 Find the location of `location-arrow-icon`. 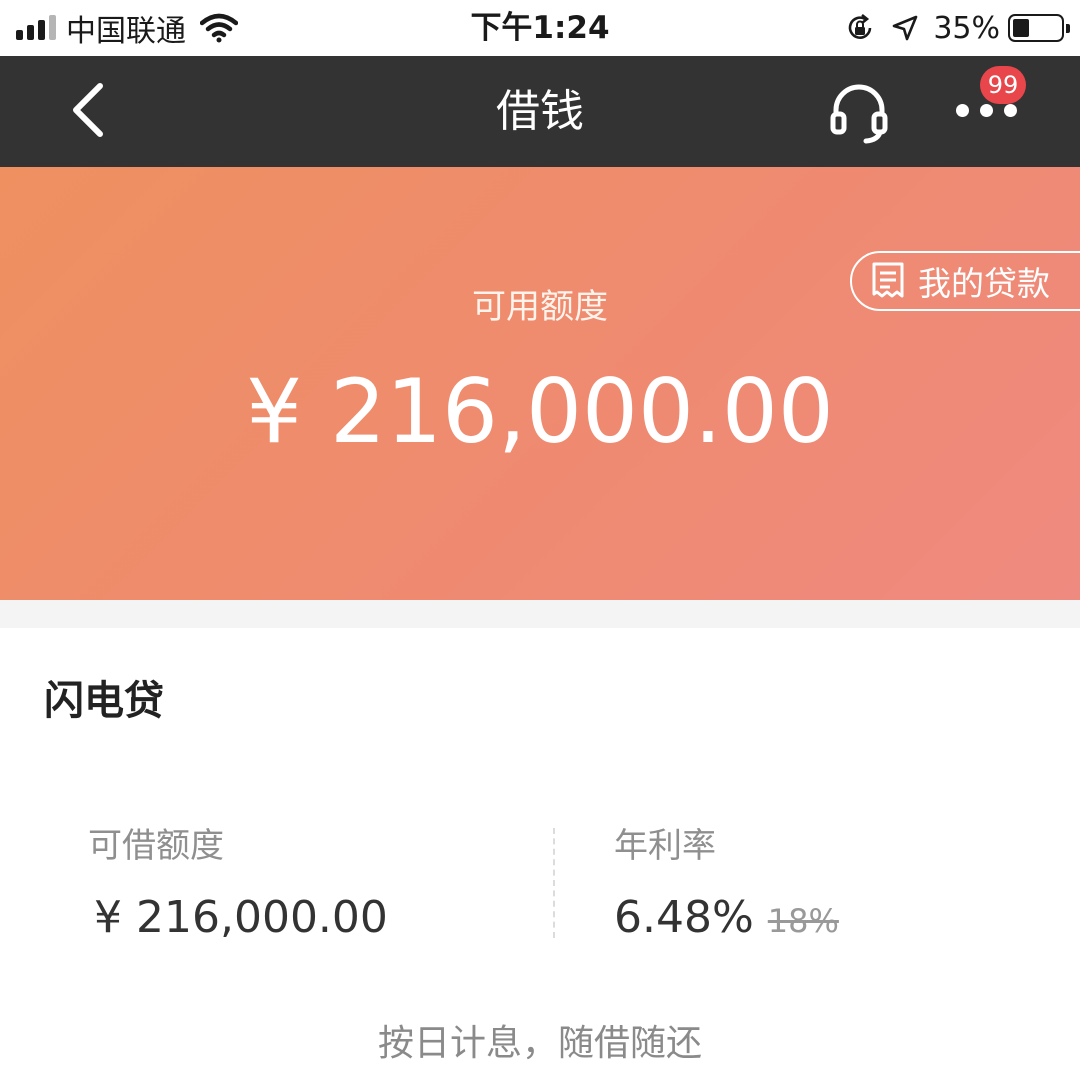

location-arrow-icon is located at coordinates (905, 28).